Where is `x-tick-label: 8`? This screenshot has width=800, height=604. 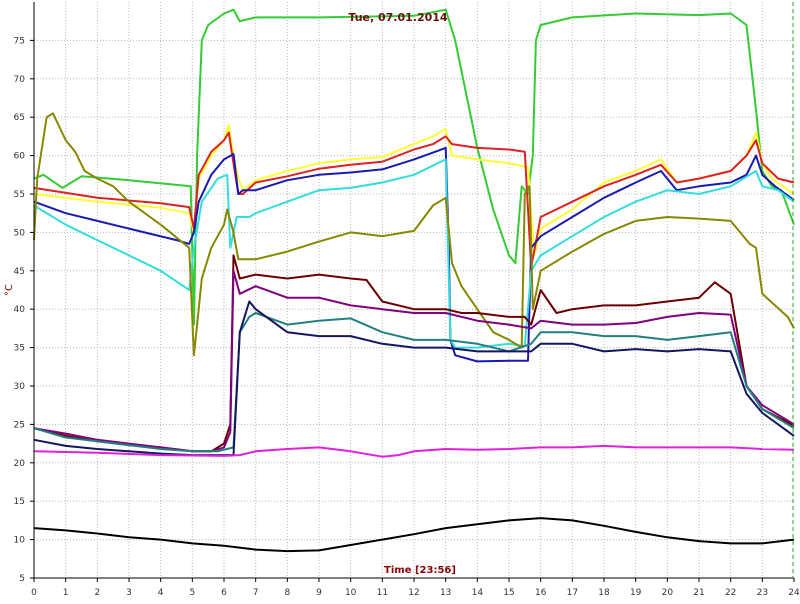
x-tick-label: 8 is located at coordinates (287, 593).